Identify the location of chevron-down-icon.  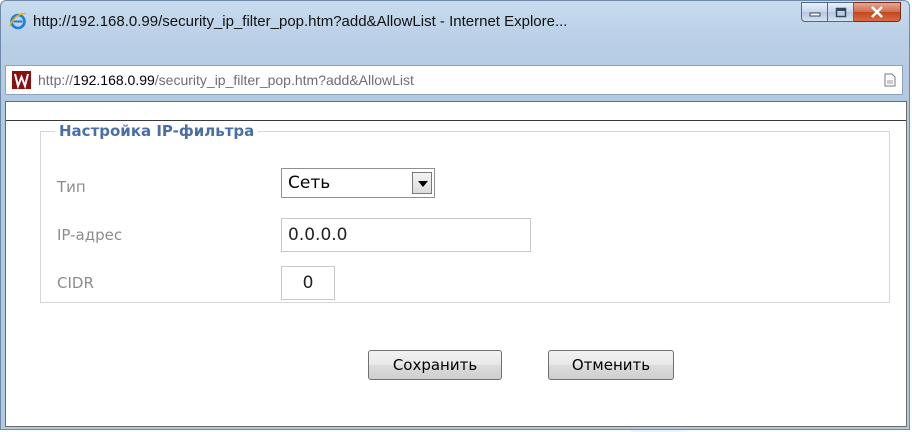
(422, 183).